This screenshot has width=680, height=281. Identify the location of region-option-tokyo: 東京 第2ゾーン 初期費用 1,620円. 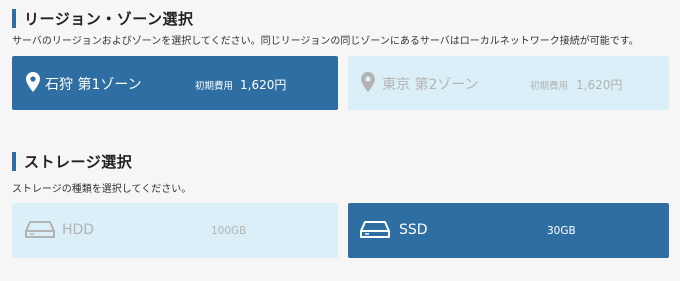
(508, 83).